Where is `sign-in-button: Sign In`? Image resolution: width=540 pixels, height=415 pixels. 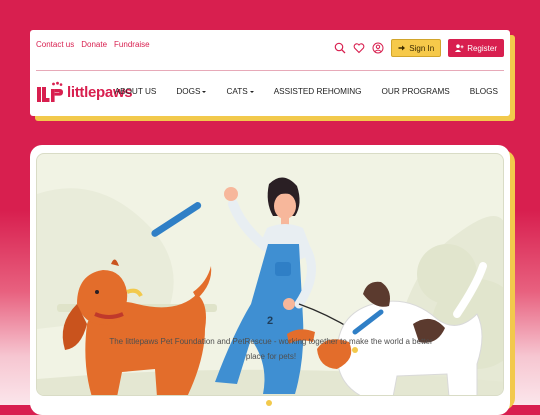 sign-in-button: Sign In is located at coordinates (416, 48).